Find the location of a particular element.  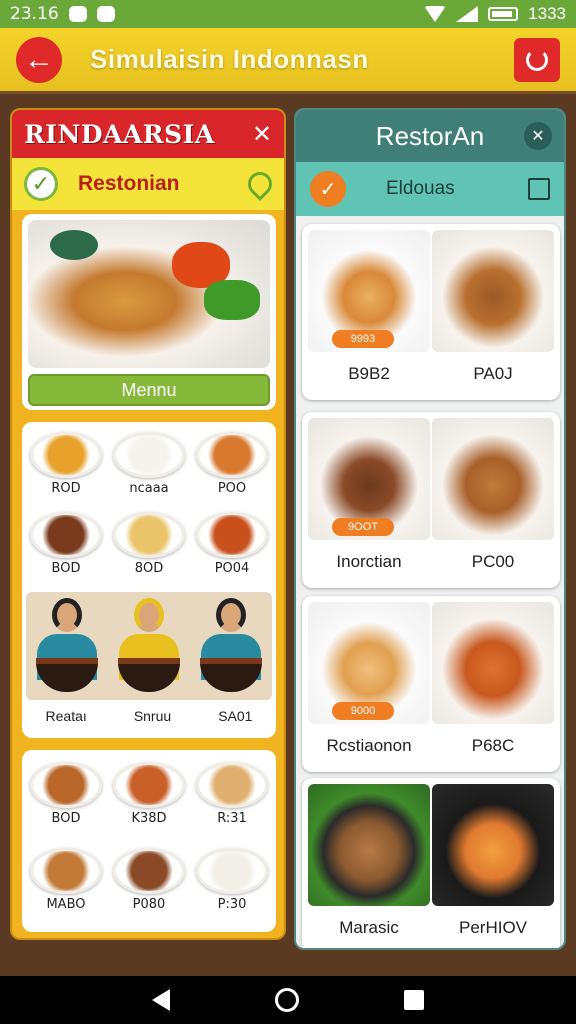

people-label: Snruu is located at coordinates (152, 716).